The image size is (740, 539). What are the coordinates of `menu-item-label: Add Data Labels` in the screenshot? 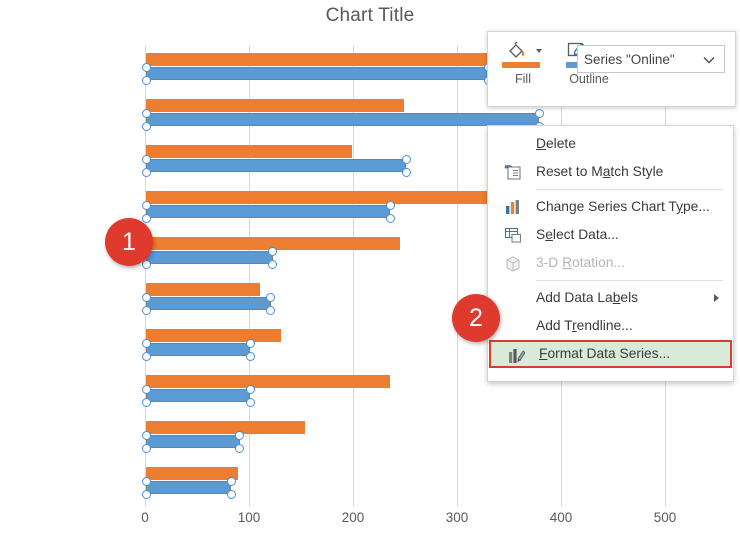 It's located at (587, 297).